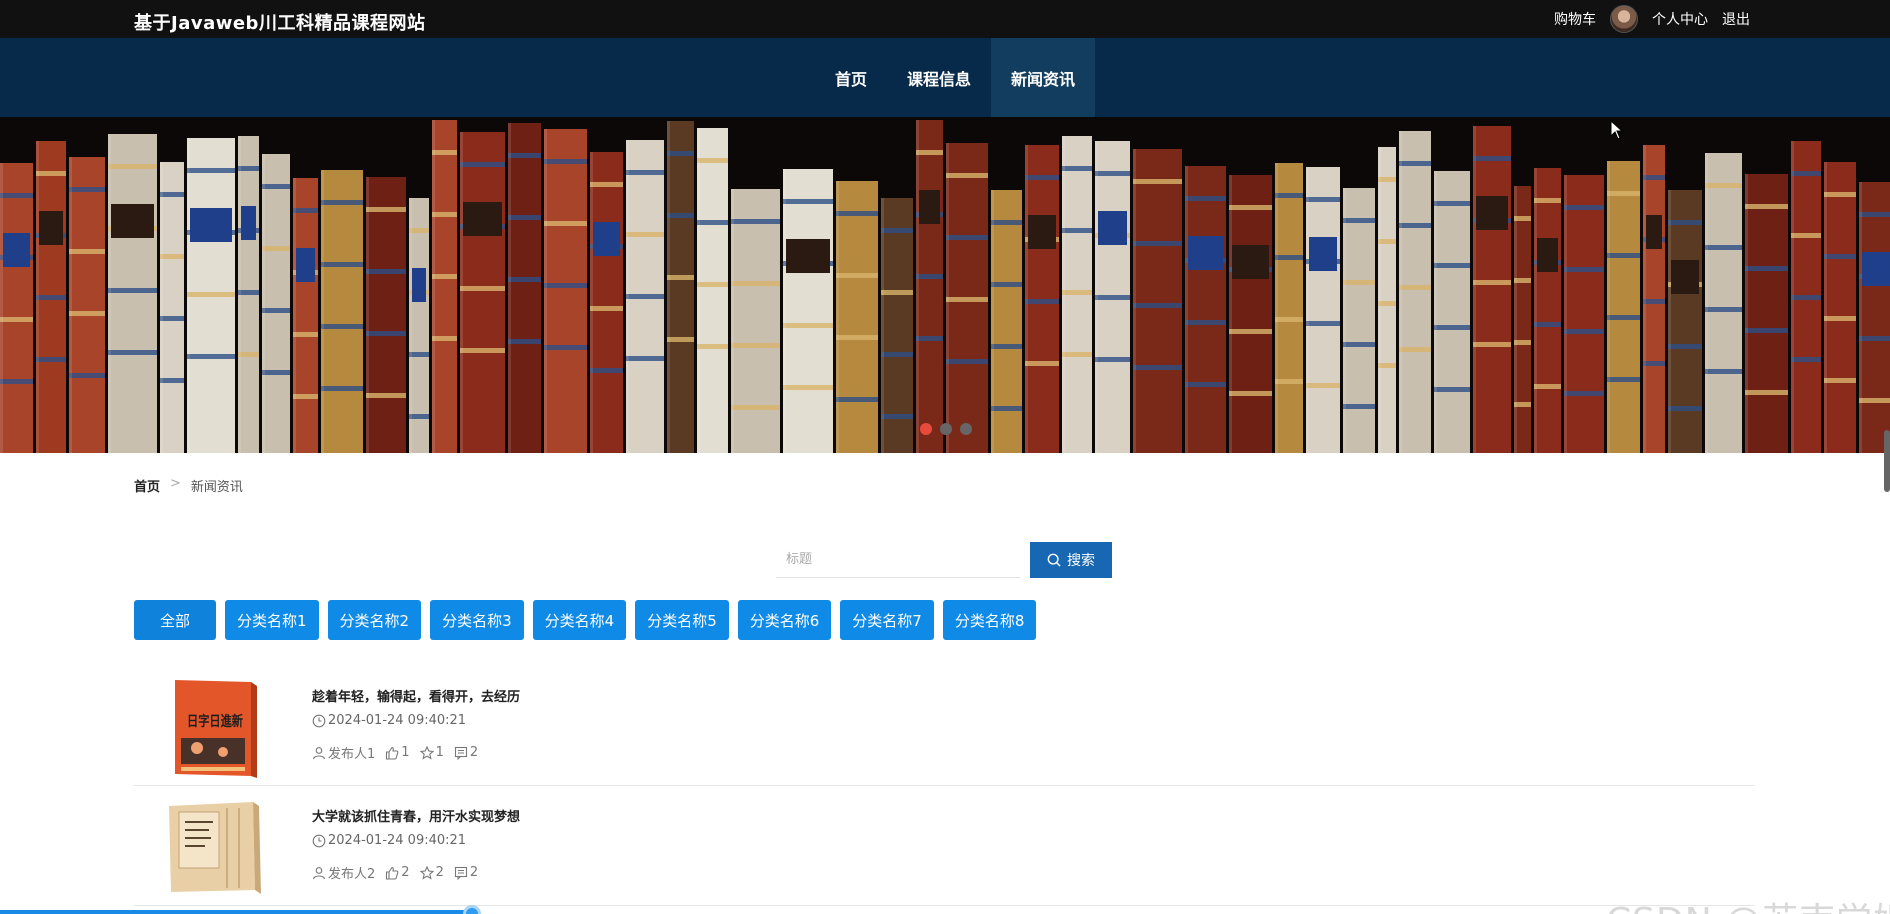  Describe the element at coordinates (188, 485) in the screenshot. I see `breadcrumb: 首页 > 新闻资讯` at that location.